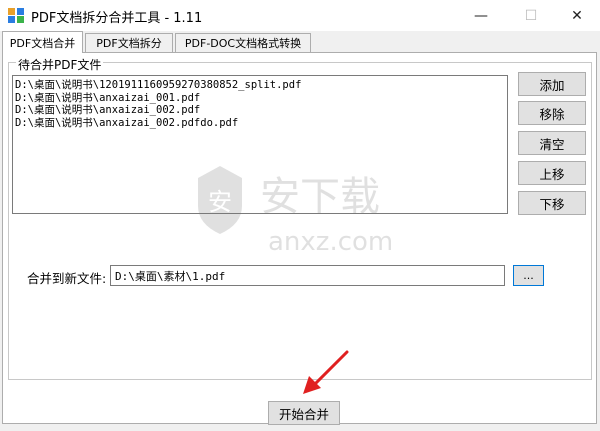 Image resolution: width=600 pixels, height=431 pixels. What do you see at coordinates (552, 143) in the screenshot?
I see `clear-button: 清空` at bounding box center [552, 143].